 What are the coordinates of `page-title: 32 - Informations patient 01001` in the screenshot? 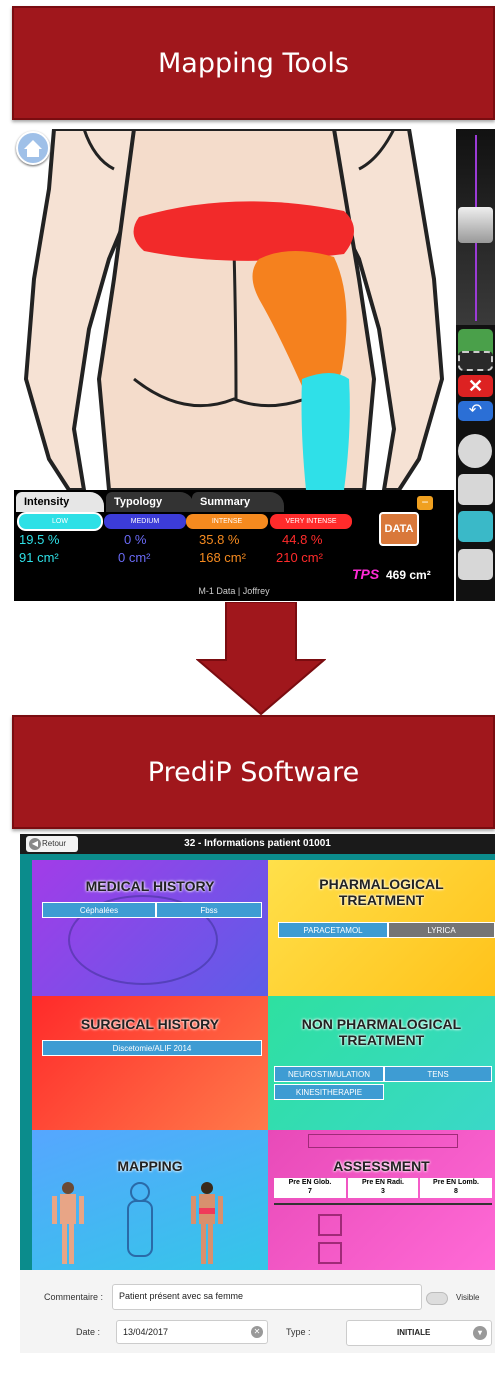 It's located at (257, 843).